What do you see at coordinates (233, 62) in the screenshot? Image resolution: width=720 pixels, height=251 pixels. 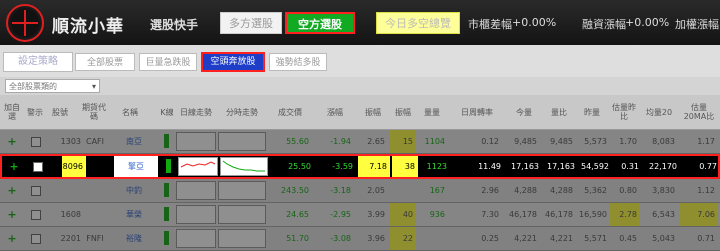 I see `tab-bear-run: 空頭奔放股` at bounding box center [233, 62].